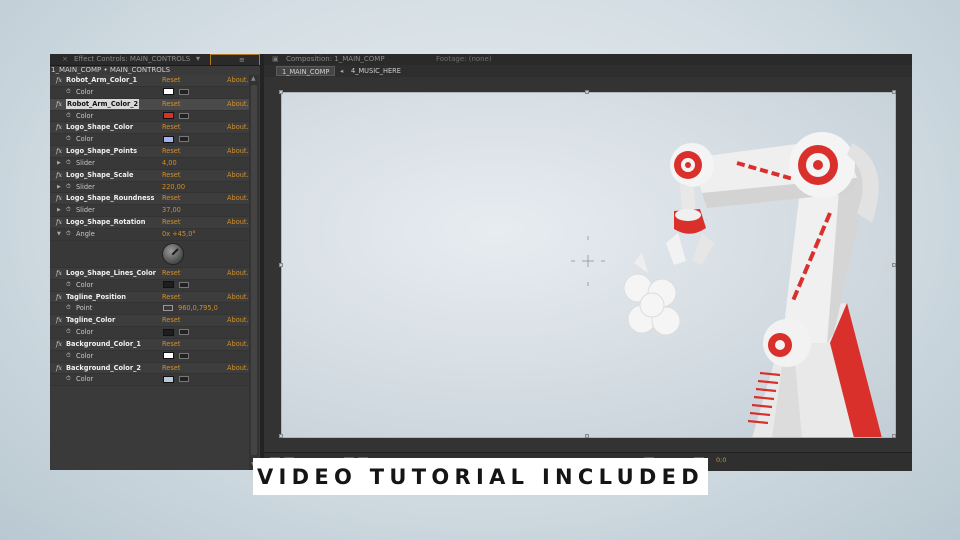 This screenshot has height=540, width=960. What do you see at coordinates (168, 308) in the screenshot?
I see `point-target-icon` at bounding box center [168, 308].